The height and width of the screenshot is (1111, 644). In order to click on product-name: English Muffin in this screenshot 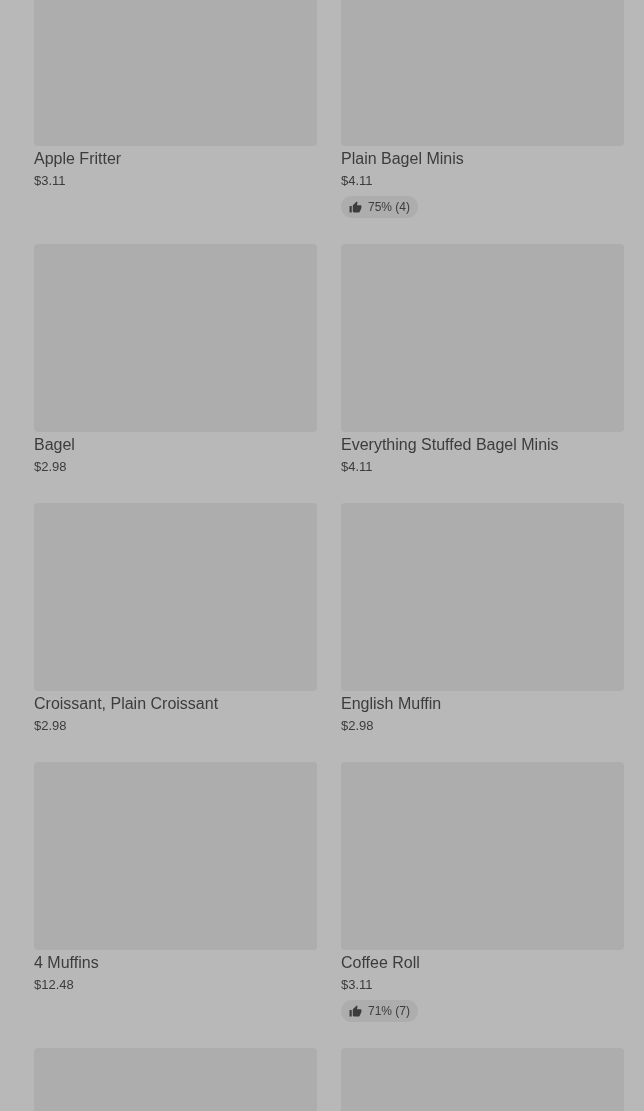, I will do `click(391, 704)`.